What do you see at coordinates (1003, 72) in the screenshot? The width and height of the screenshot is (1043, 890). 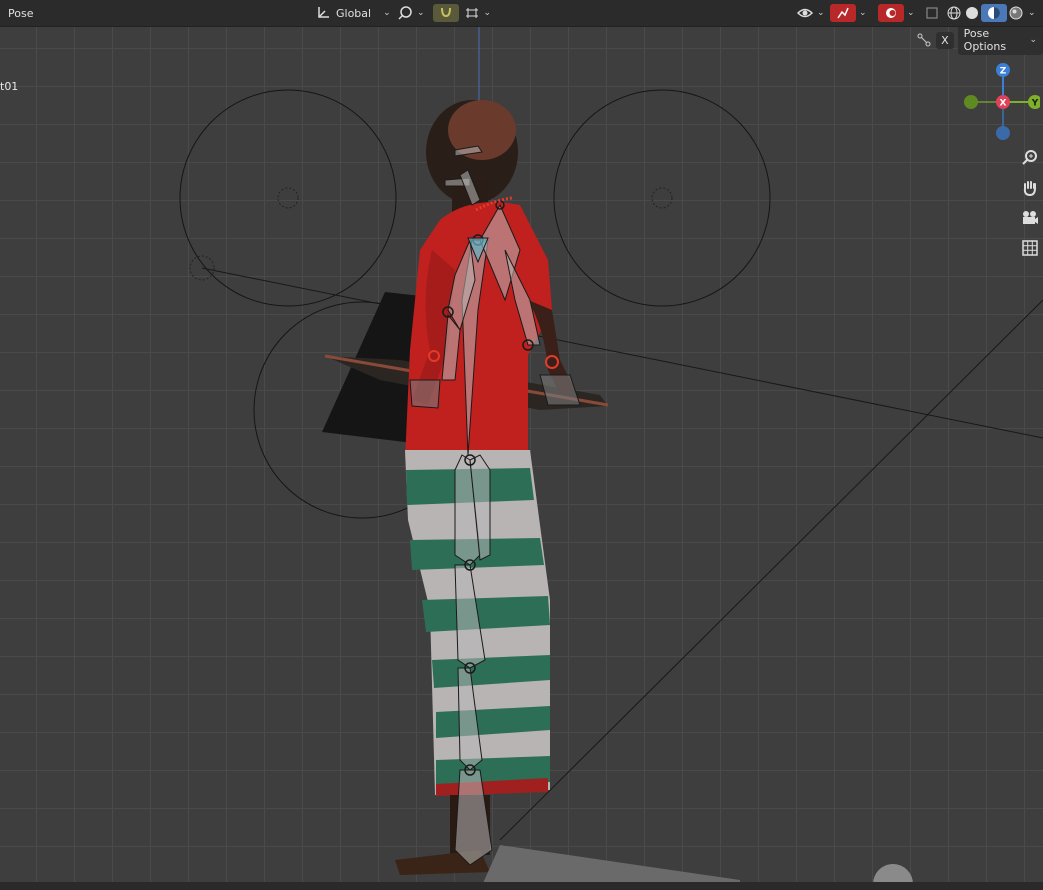 I see `svg-text: Z` at bounding box center [1003, 72].